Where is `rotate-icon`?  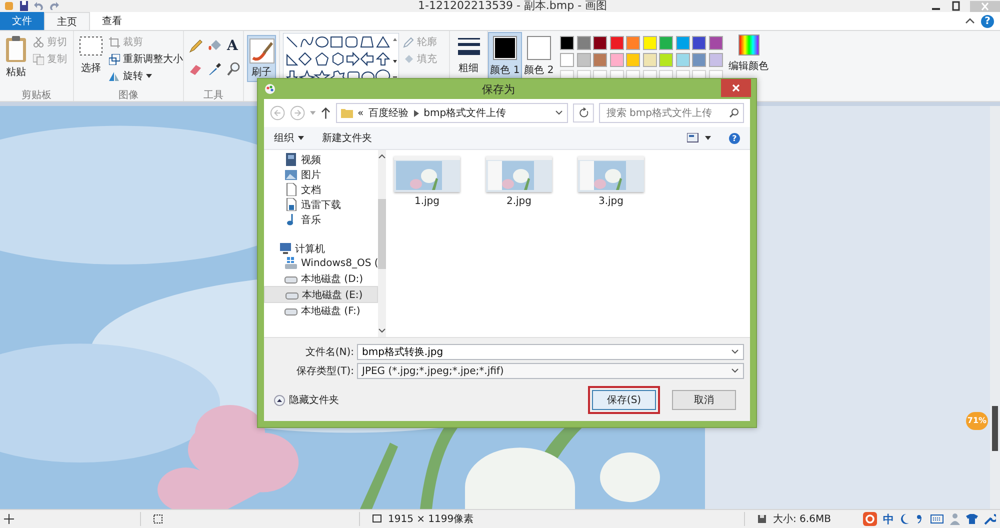
rotate-icon is located at coordinates (114, 76).